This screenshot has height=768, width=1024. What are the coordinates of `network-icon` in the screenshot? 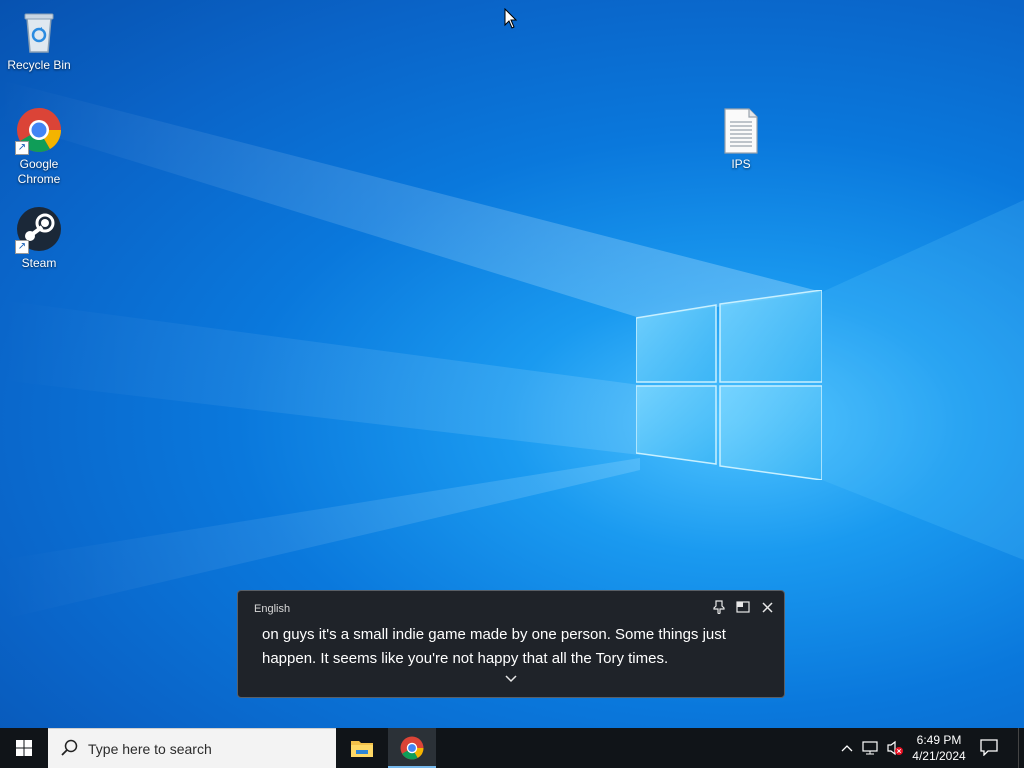 It's located at (871, 748).